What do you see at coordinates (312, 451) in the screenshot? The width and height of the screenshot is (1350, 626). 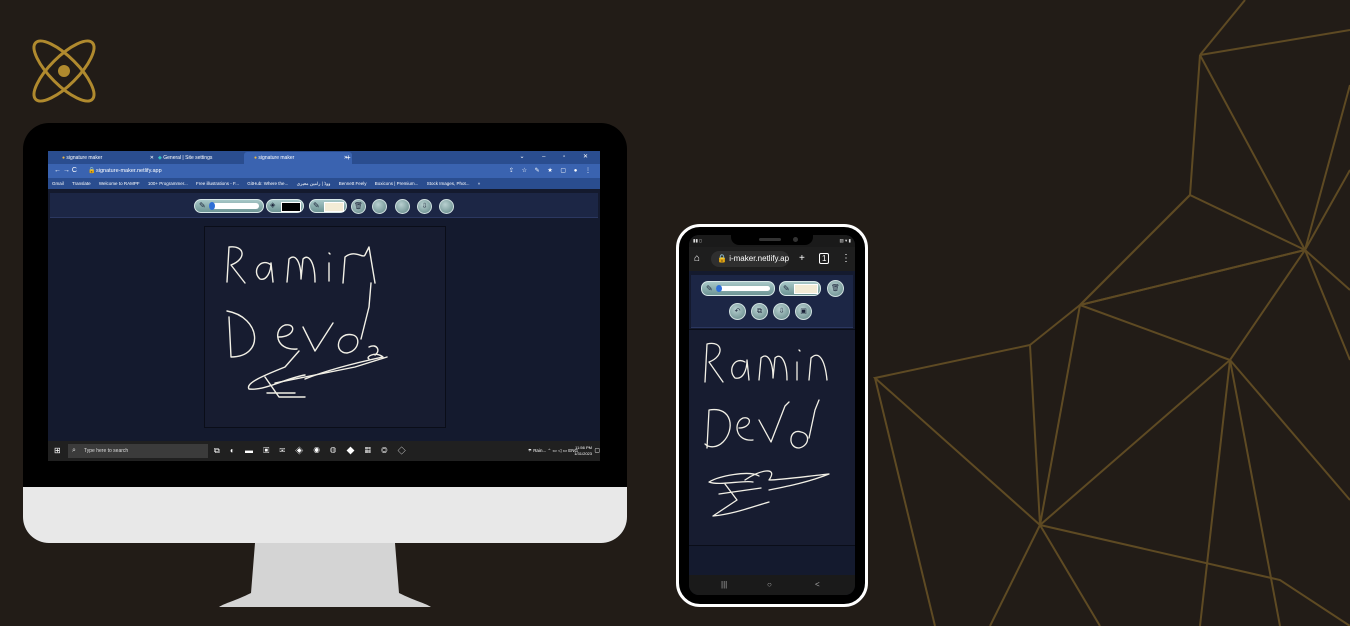 I see `taskbar-app-icons: ⧉ ◐ ▬ ▣ ✉ ◈ ◉ ◍ ◆ ▦ ◎ ◇` at bounding box center [312, 451].